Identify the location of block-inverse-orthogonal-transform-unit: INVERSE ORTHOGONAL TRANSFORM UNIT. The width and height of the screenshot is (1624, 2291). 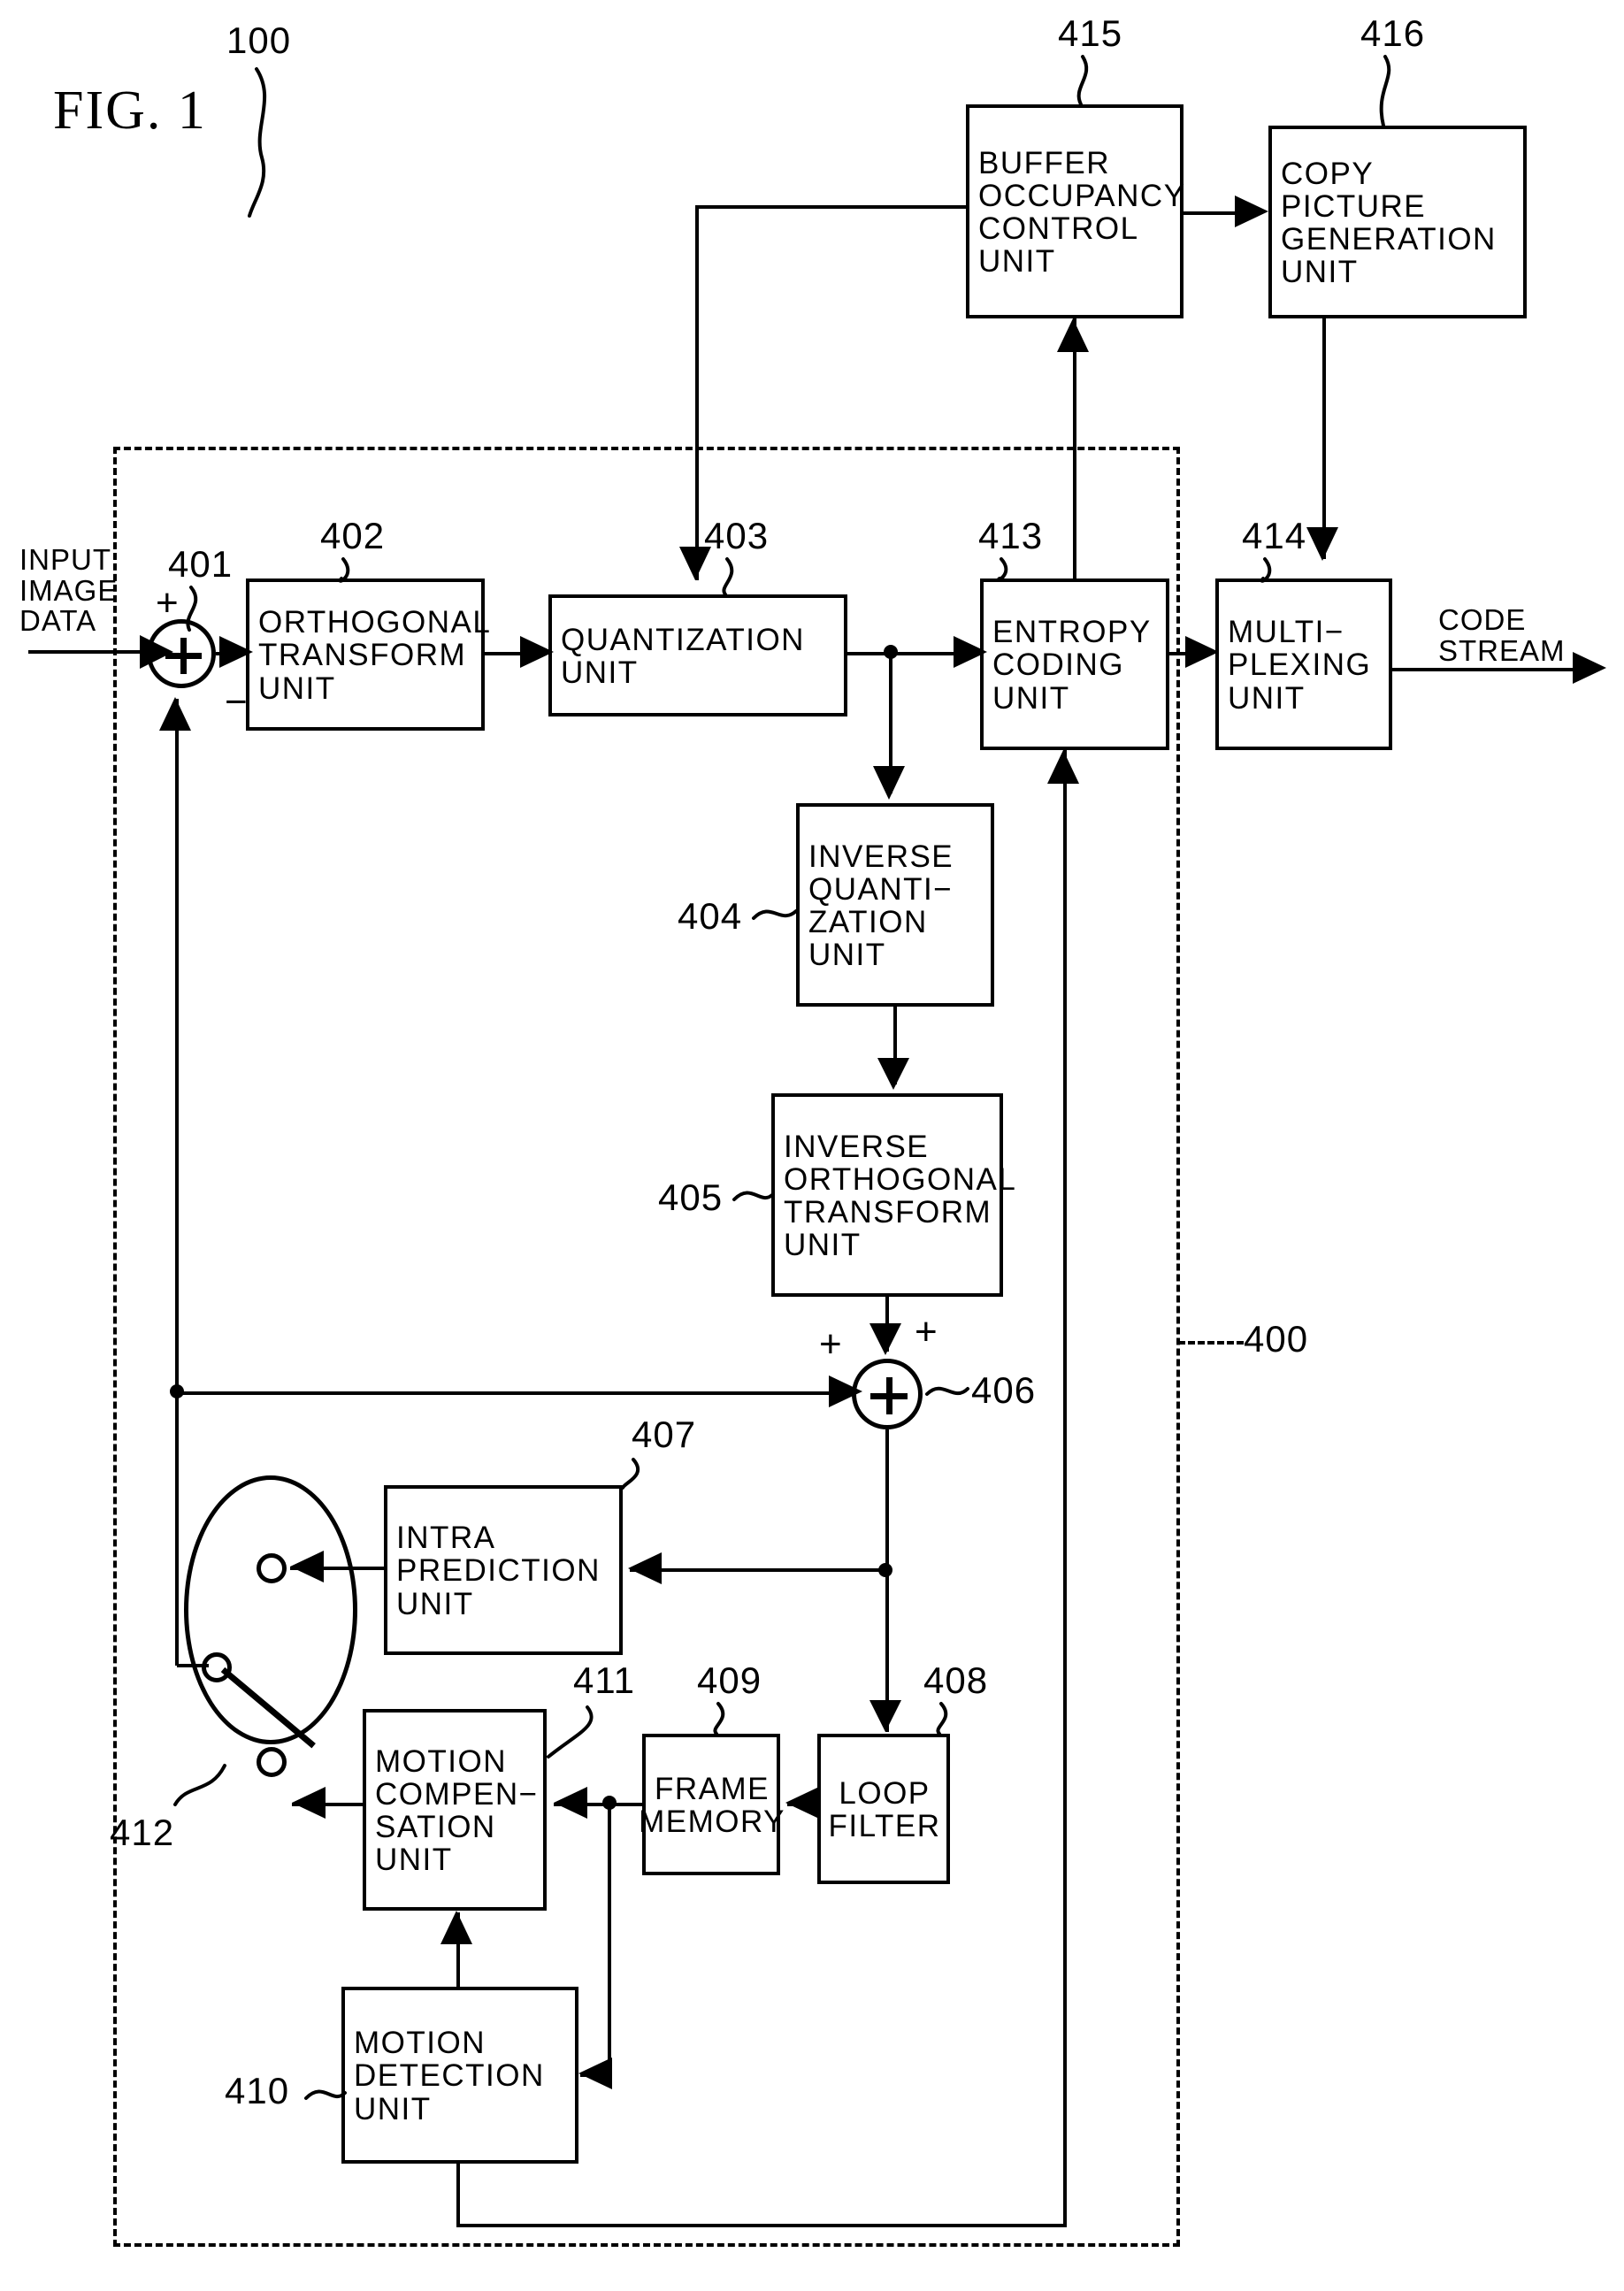
(893, 1195).